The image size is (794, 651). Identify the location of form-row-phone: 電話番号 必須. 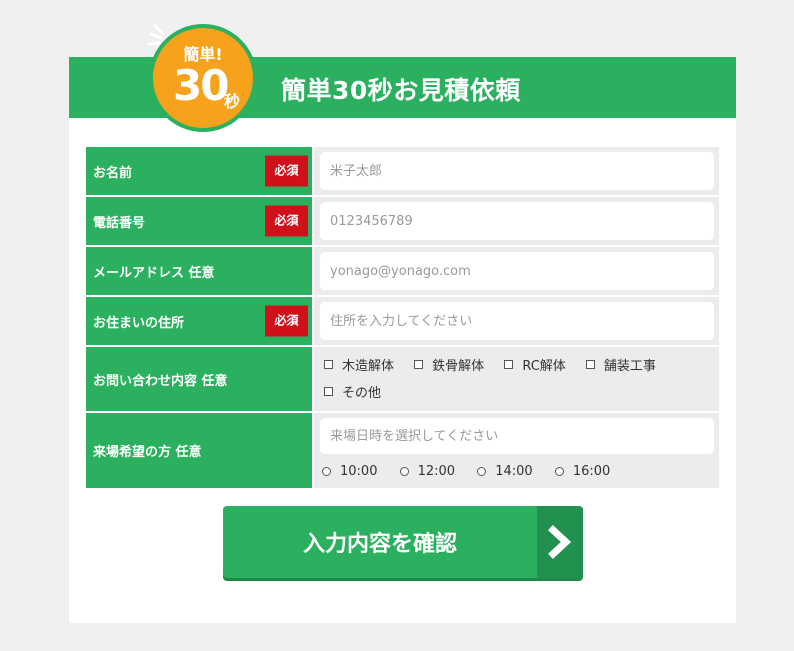
(402, 221).